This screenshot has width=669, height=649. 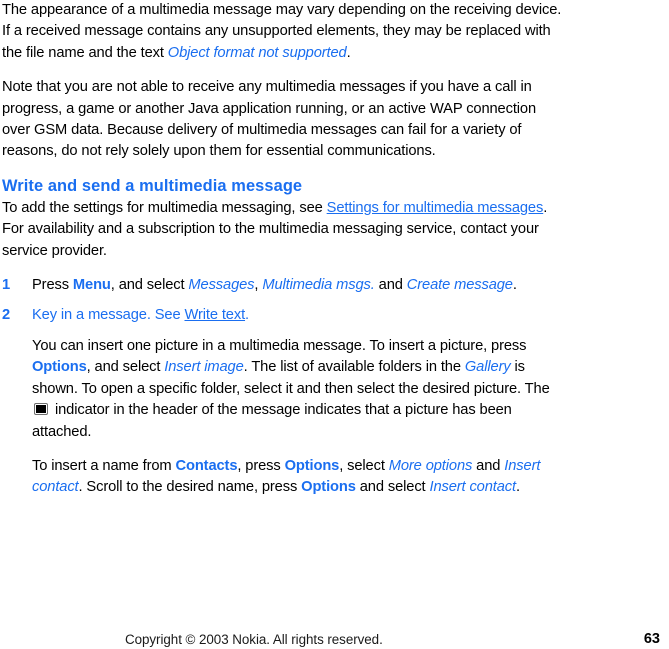 What do you see at coordinates (435, 208) in the screenshot?
I see `link-settings-for-multimedia-messages: Settings for multimedia messages` at bounding box center [435, 208].